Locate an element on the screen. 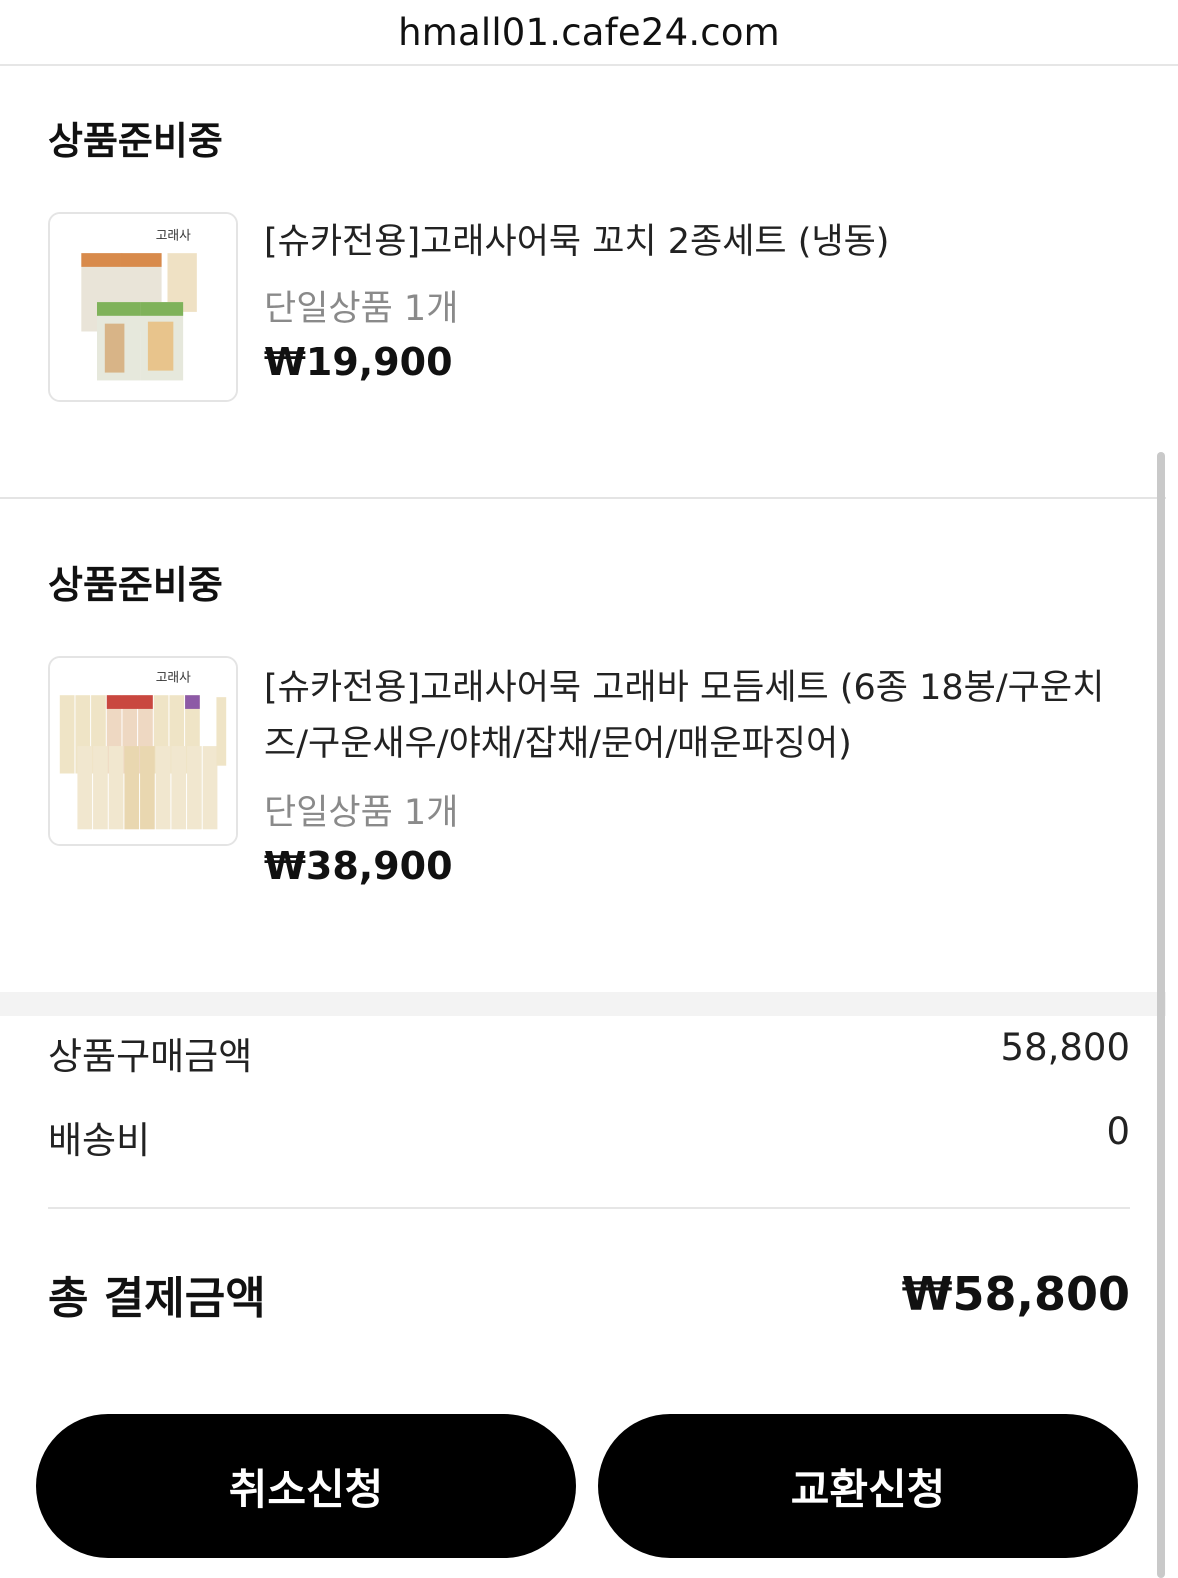 Image resolution: width=1178 pixels, height=1578 pixels. address-bar: hmall01.cafe24.com is located at coordinates (589, 33).